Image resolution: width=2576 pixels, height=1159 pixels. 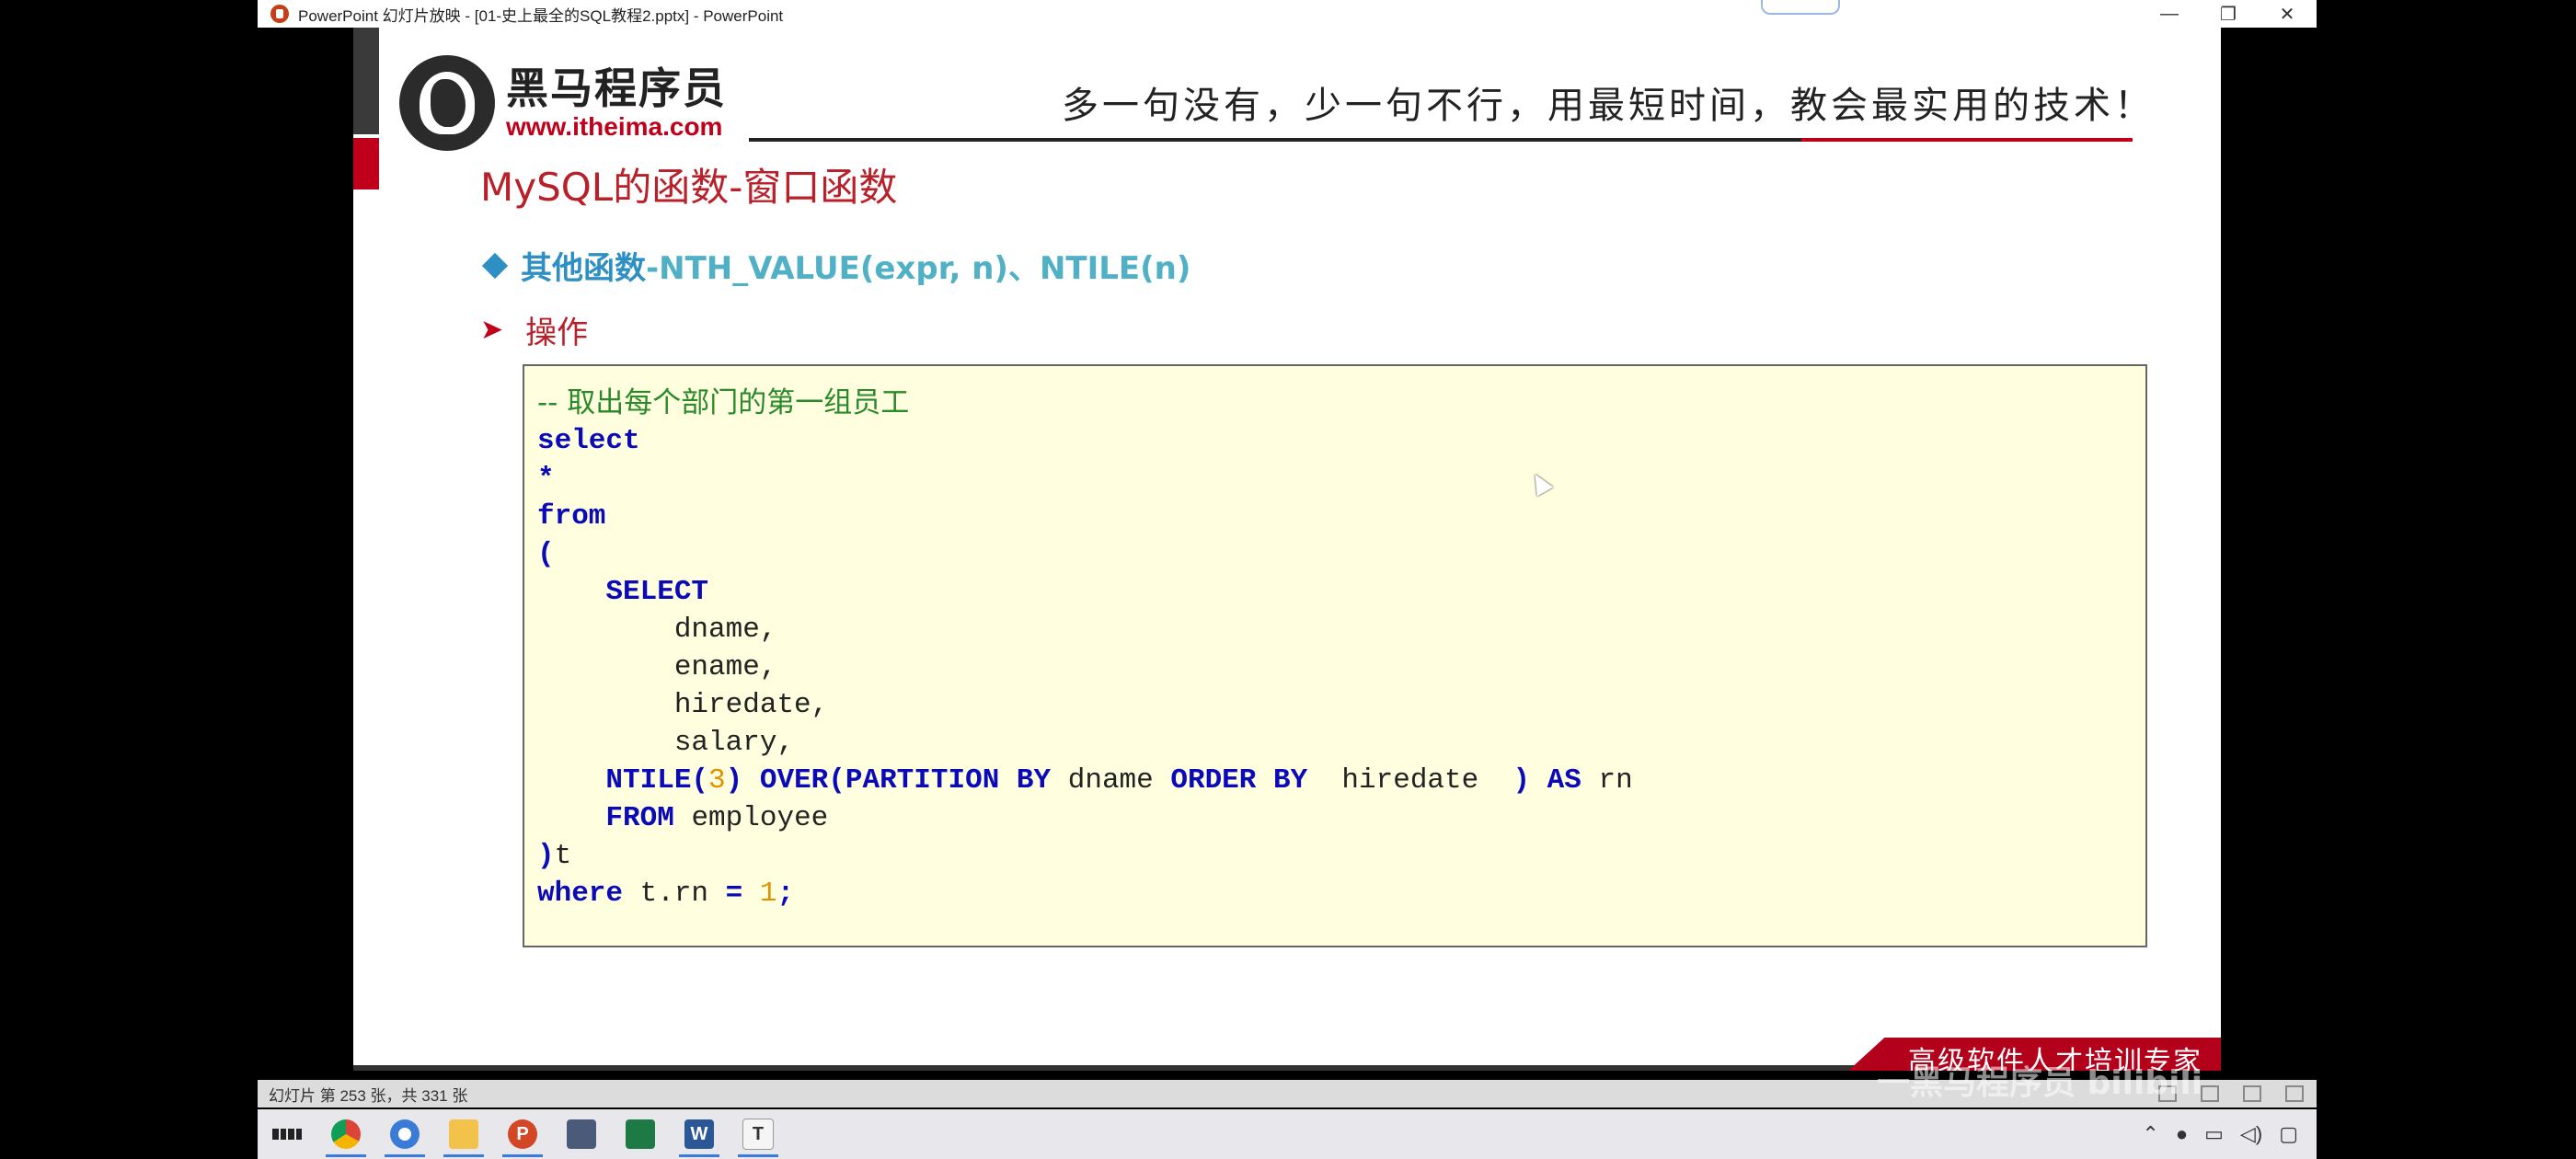 What do you see at coordinates (2287, 14) in the screenshot?
I see `close-button: ✕` at bounding box center [2287, 14].